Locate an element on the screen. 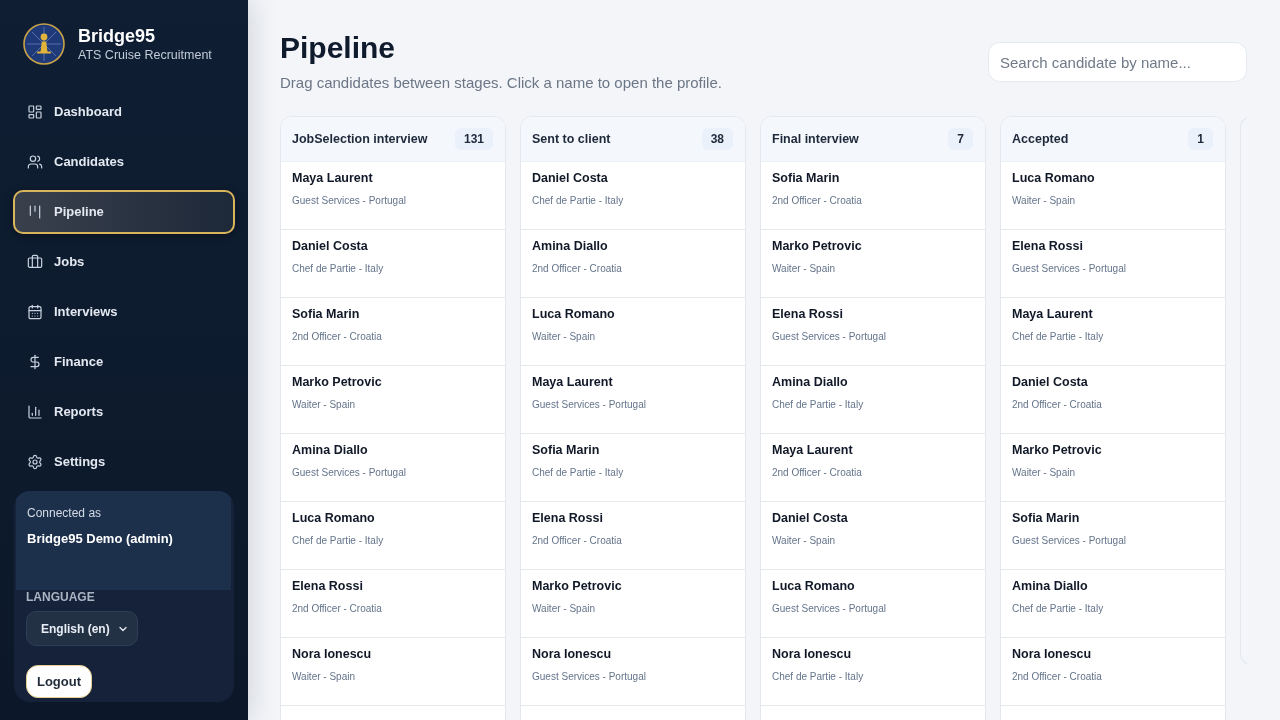 The image size is (1280, 720). column-title: Sent to client is located at coordinates (571, 139).